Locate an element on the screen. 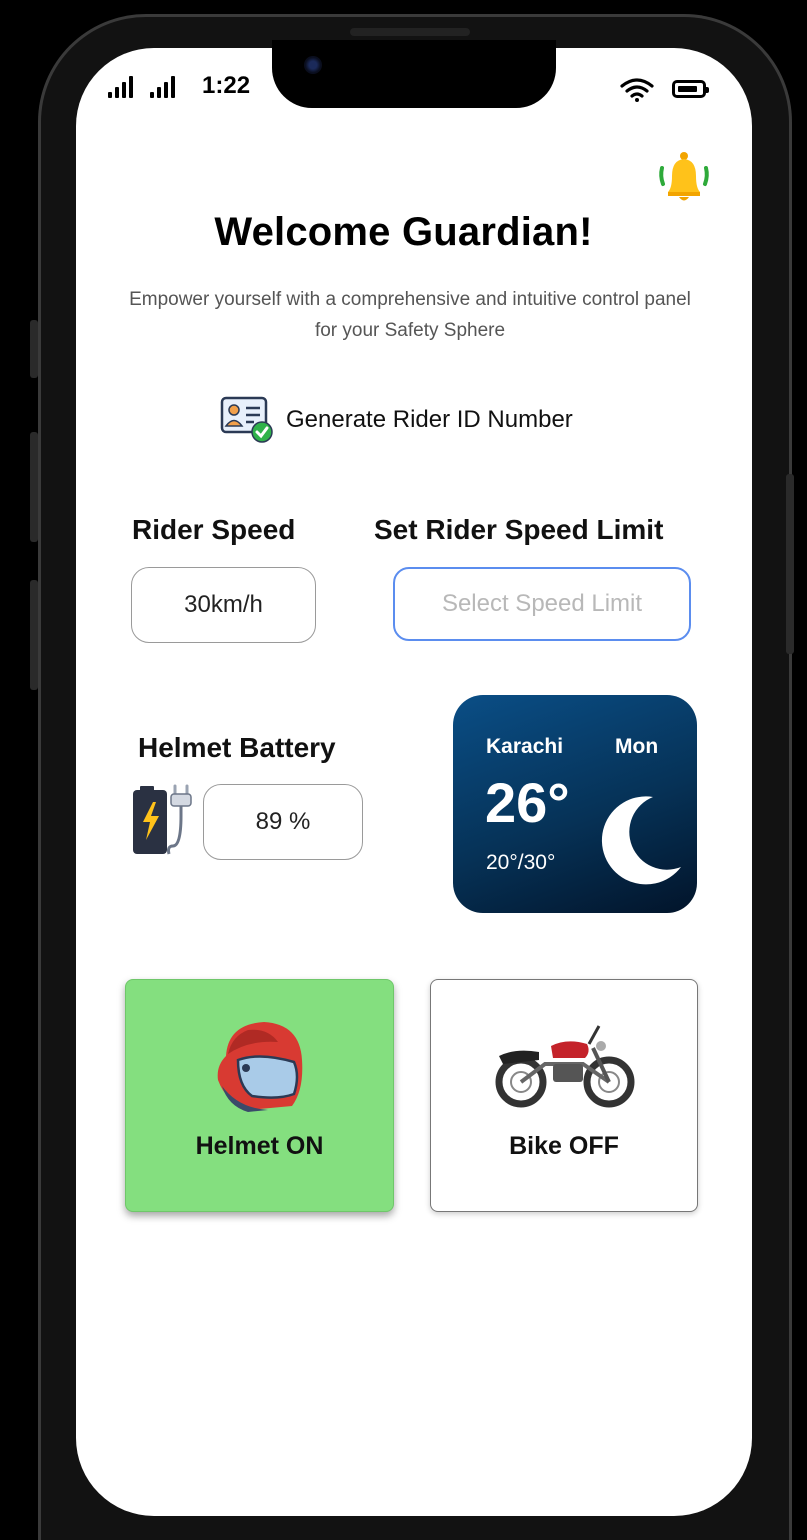 The width and height of the screenshot is (807, 1540). page-title: Welcome Guardian! is located at coordinates (403, 232).